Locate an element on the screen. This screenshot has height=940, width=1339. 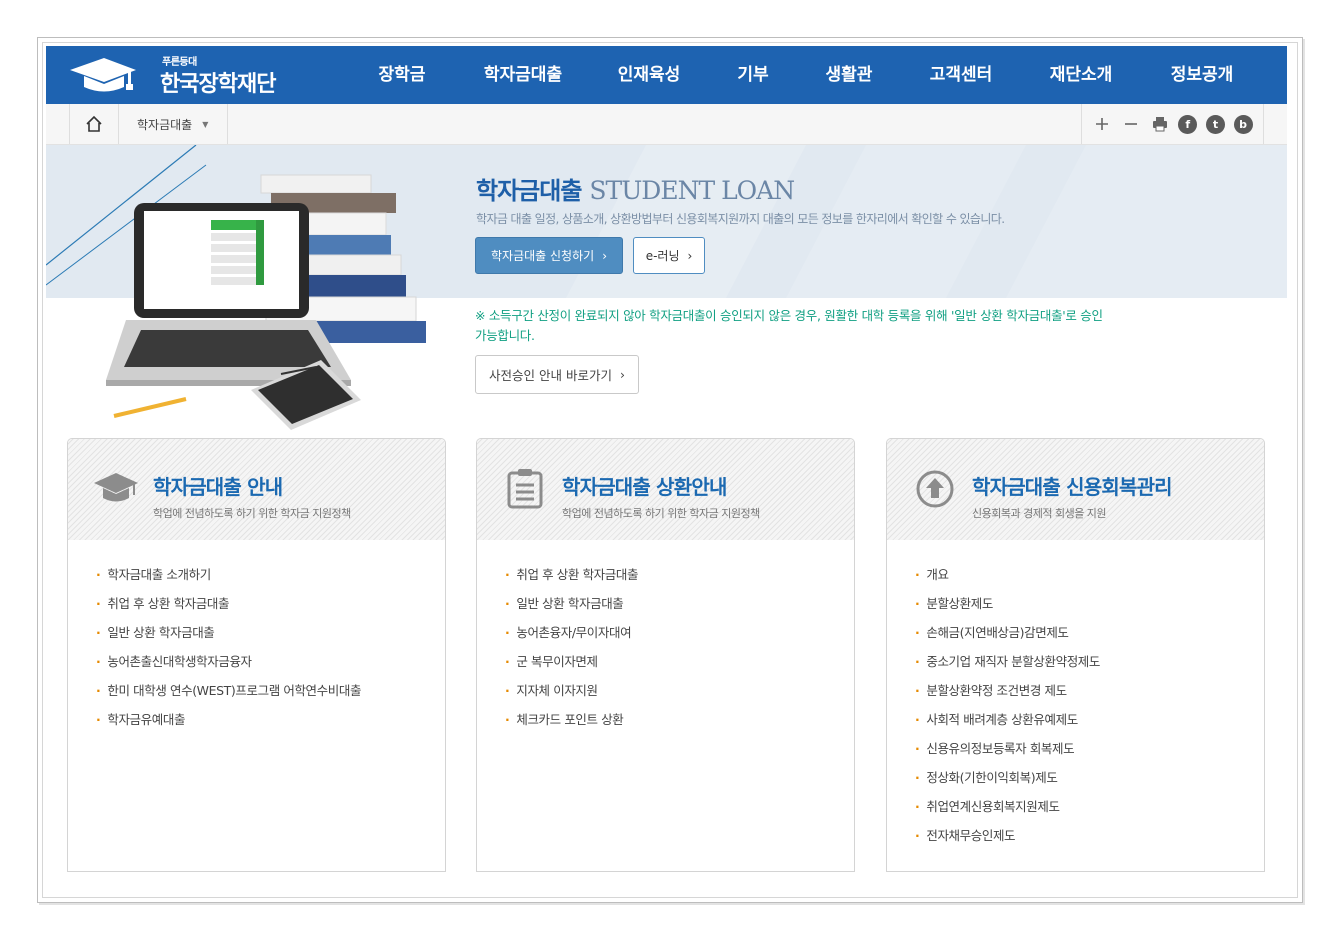
home-button is located at coordinates (94, 124).